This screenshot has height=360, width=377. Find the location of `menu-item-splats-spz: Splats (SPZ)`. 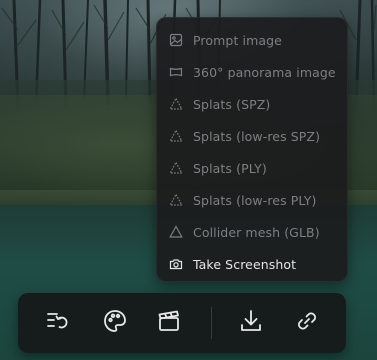

menu-item-splats-spz: Splats (SPZ) is located at coordinates (252, 104).